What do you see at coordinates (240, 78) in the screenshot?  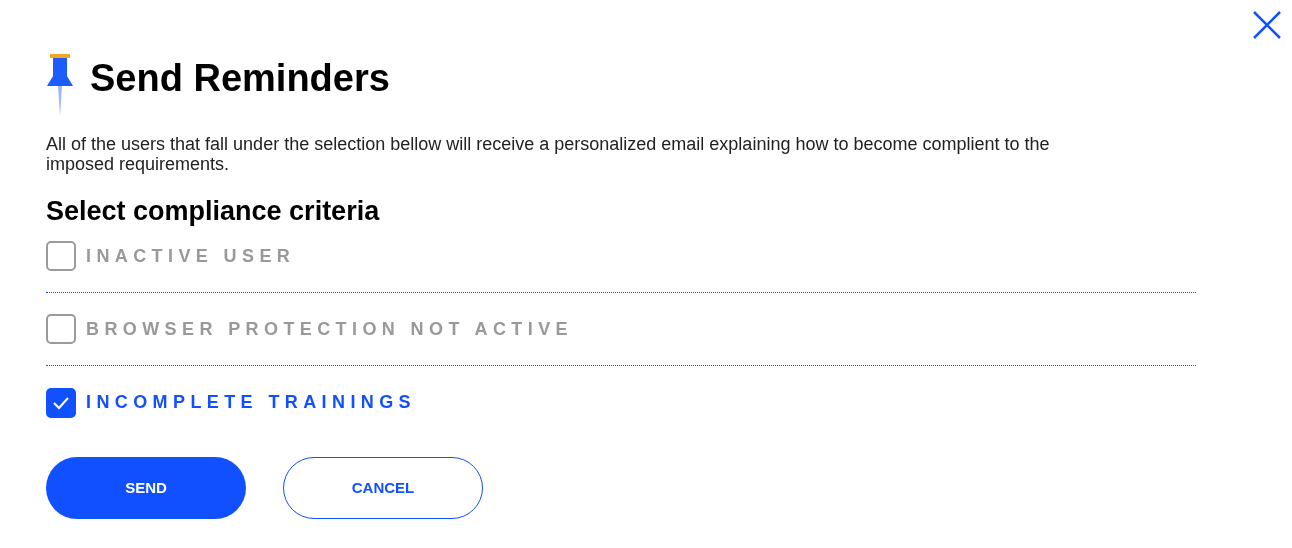 I see `dialog-title: Send Reminders` at bounding box center [240, 78].